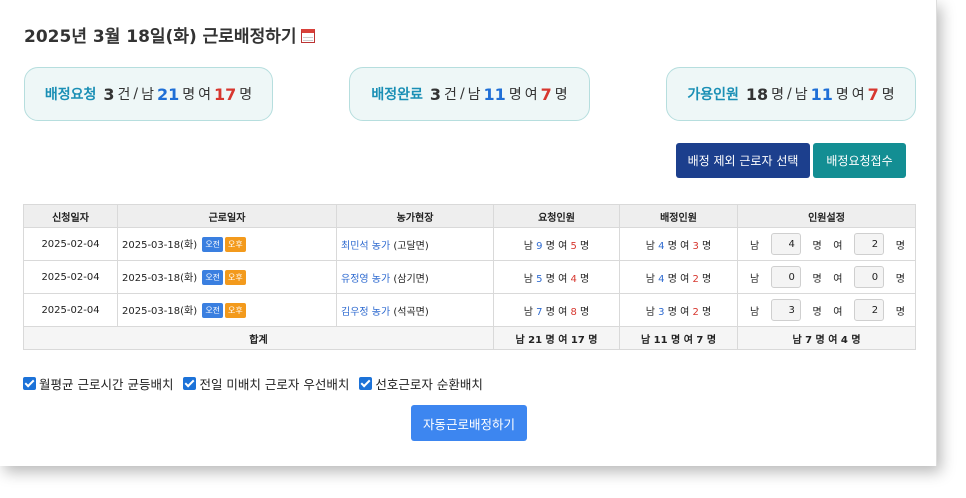 Image resolution: width=966 pixels, height=498 pixels. I want to click on female-count-input: 0, so click(869, 277).